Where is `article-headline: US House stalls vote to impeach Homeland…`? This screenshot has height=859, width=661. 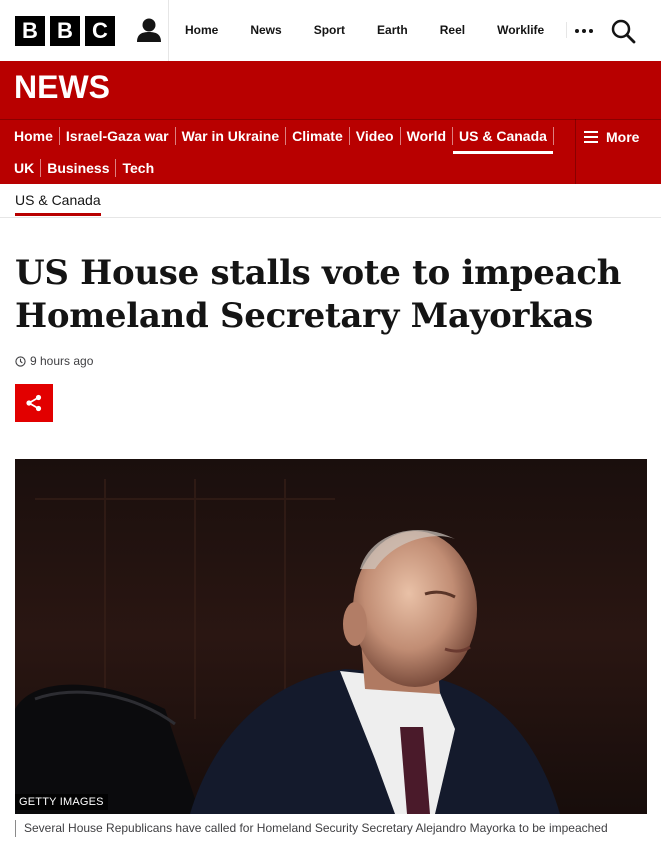
article-headline: US House stalls vote to impeach Homeland… is located at coordinates (318, 294).